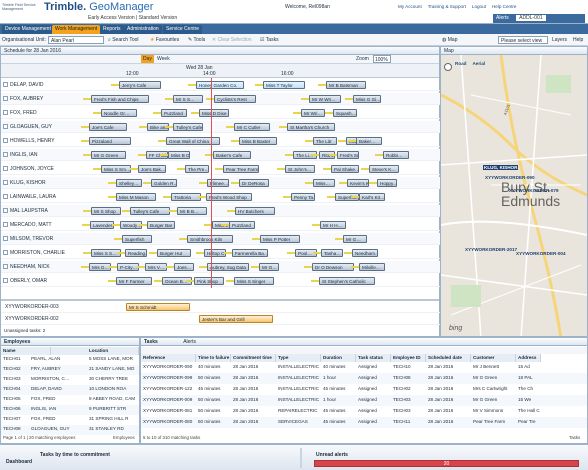 Image resolution: width=588 pixels, height=470 pixels. Describe the element at coordinates (163, 59) in the screenshot. I see `week-button: Week` at that location.